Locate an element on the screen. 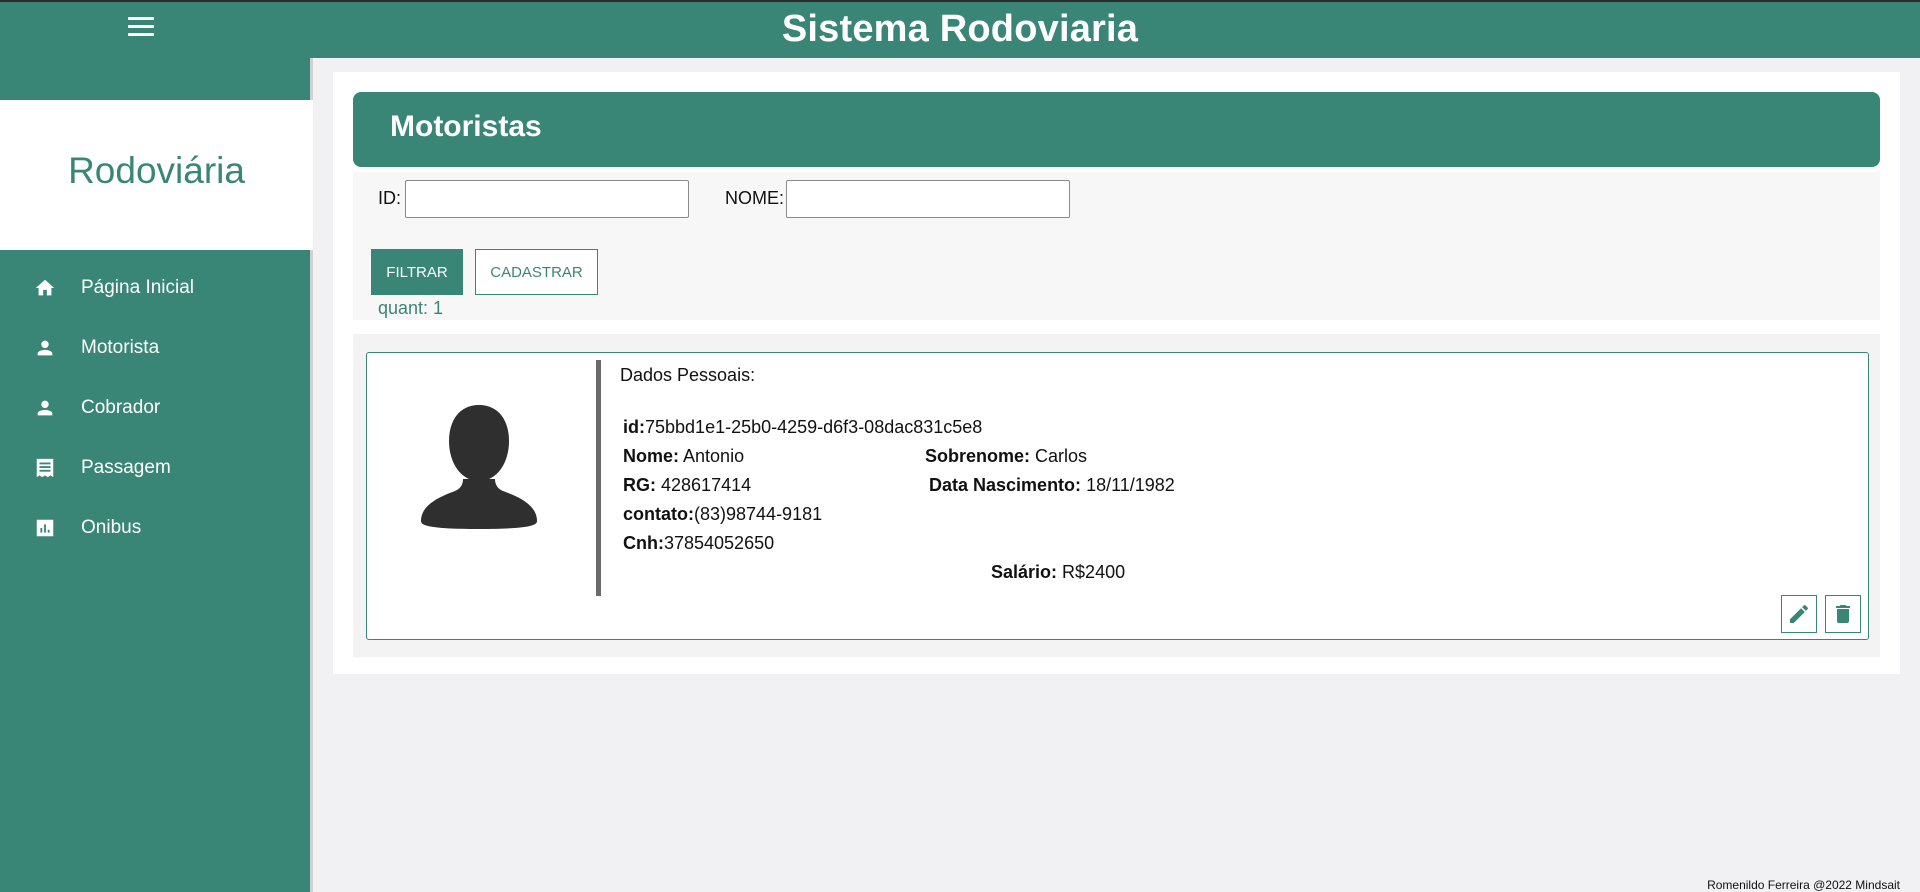  id-label: ID: is located at coordinates (390, 198).